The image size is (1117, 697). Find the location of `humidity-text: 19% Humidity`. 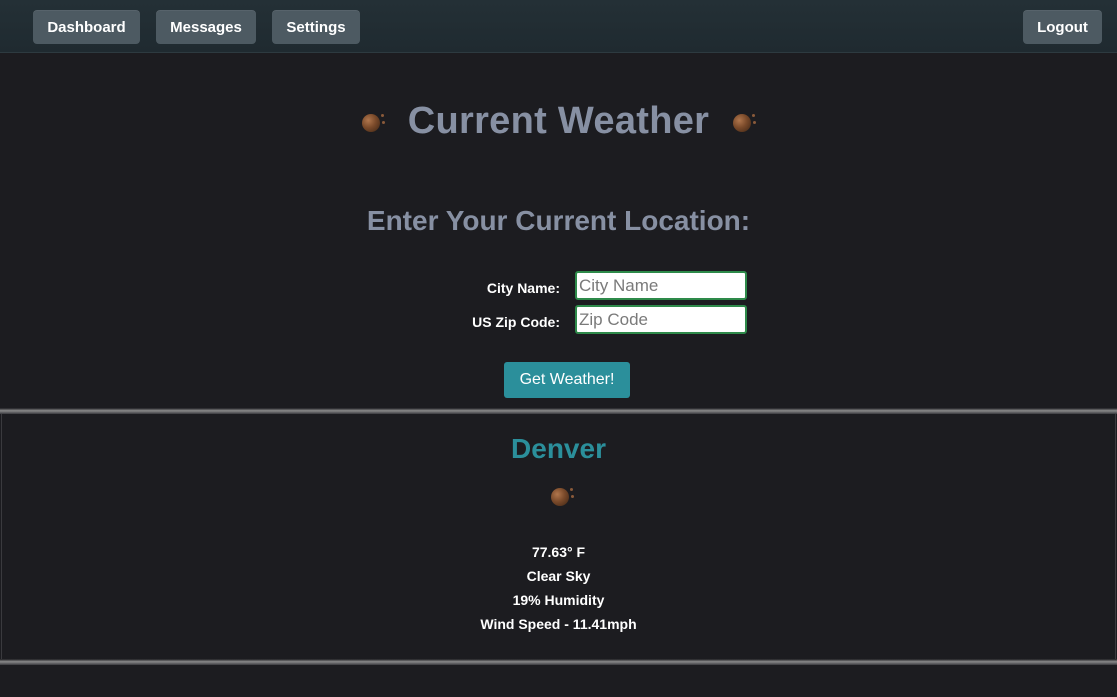

humidity-text: 19% Humidity is located at coordinates (558, 600).